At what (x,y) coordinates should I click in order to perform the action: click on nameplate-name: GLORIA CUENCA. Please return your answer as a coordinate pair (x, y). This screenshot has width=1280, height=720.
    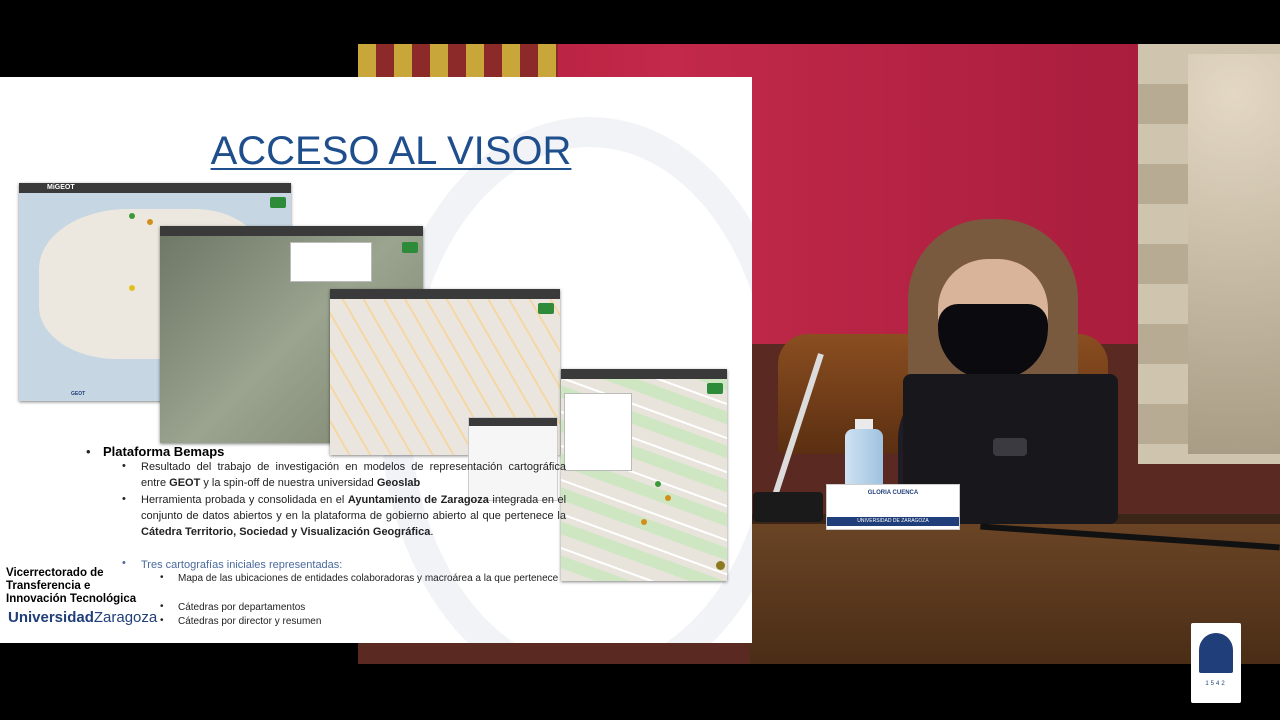
    Looking at the image, I should click on (893, 493).